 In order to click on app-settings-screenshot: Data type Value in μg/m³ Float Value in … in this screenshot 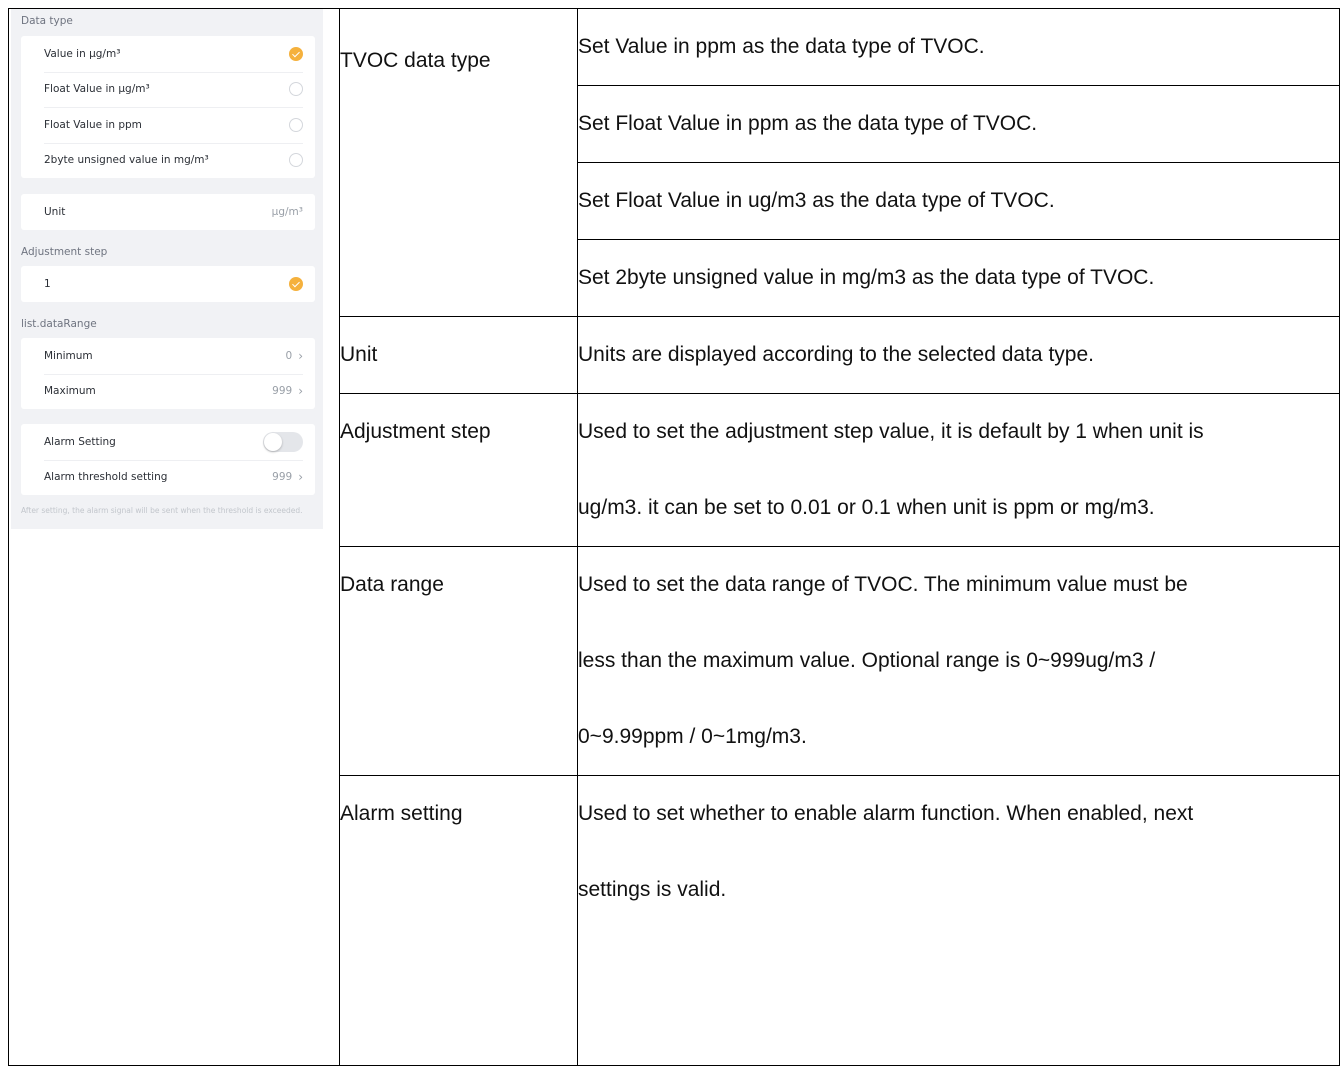, I will do `click(167, 269)`.